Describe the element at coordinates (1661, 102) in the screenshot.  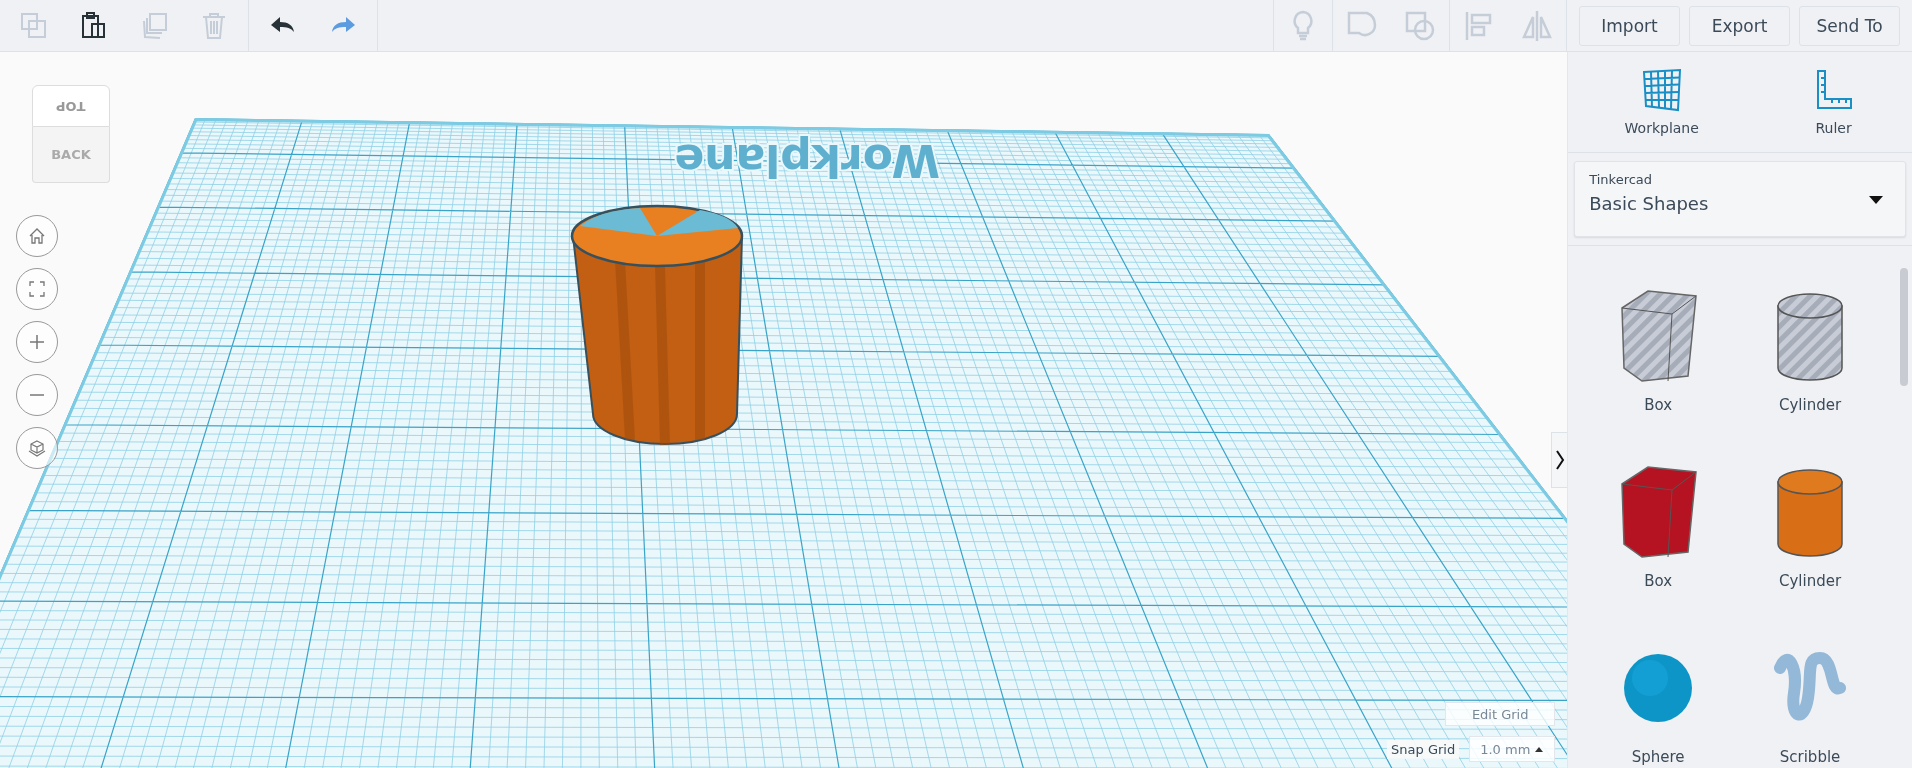
I see `workplane-tool-button: Workplane` at that location.